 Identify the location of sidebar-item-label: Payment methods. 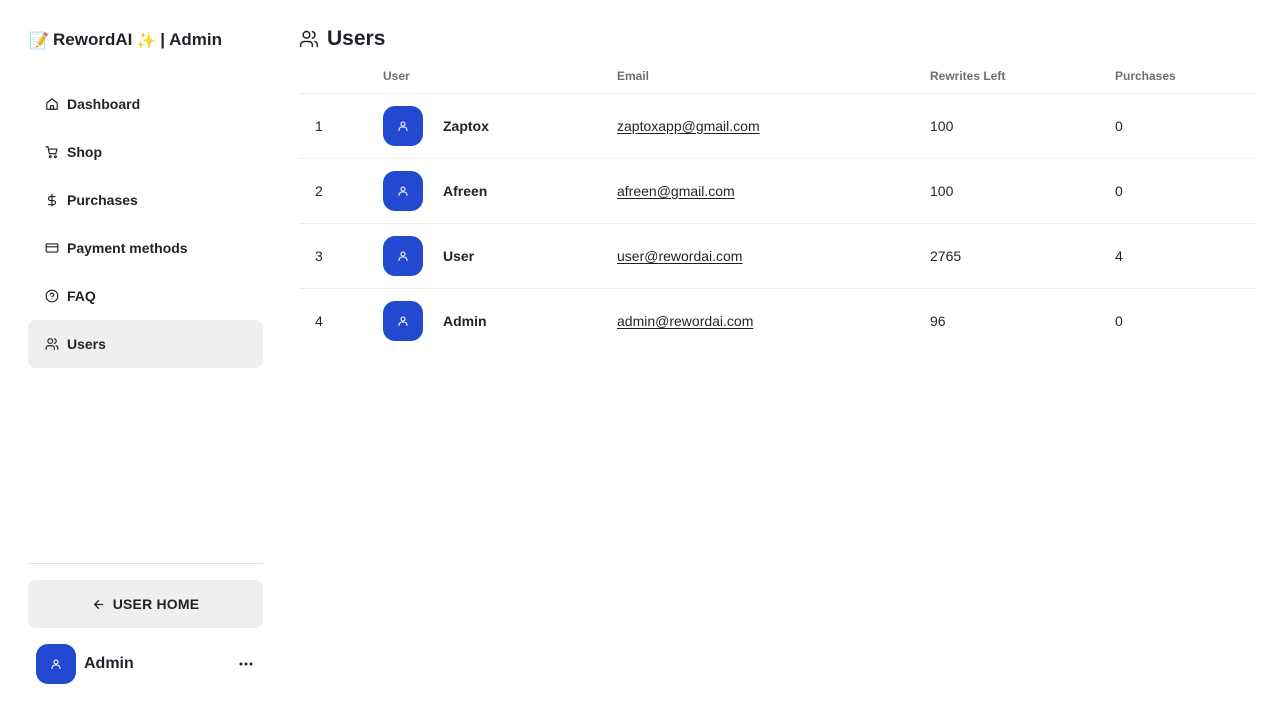
(127, 248).